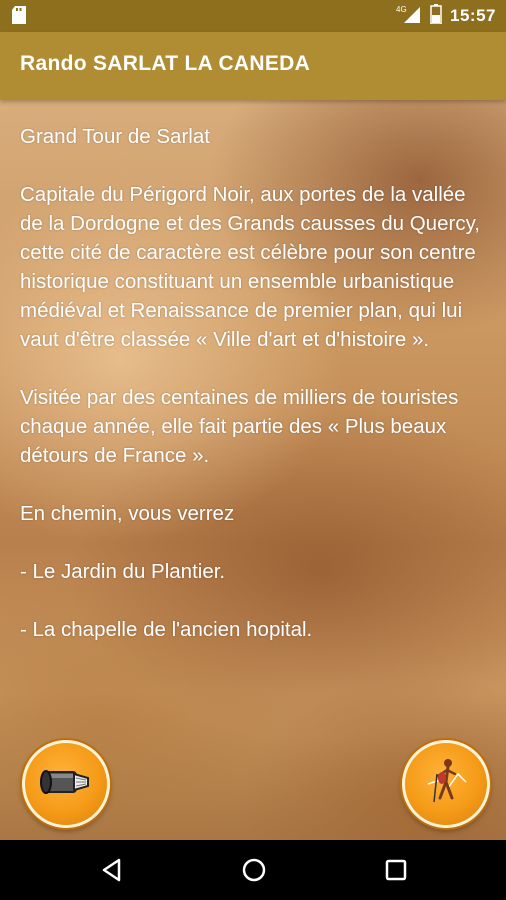 This screenshot has width=506, height=900. Describe the element at coordinates (253, 16) in the screenshot. I see `status-bar: 4G 15:57` at that location.